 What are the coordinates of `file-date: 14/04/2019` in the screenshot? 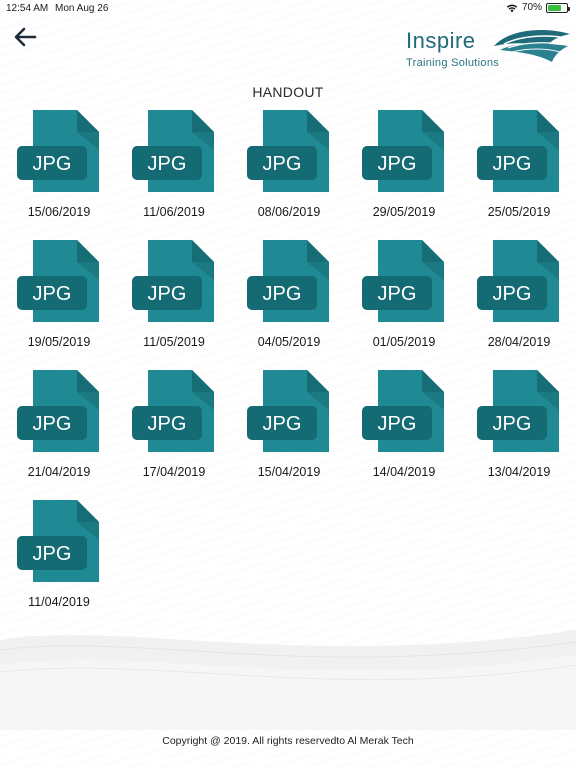 It's located at (404, 472).